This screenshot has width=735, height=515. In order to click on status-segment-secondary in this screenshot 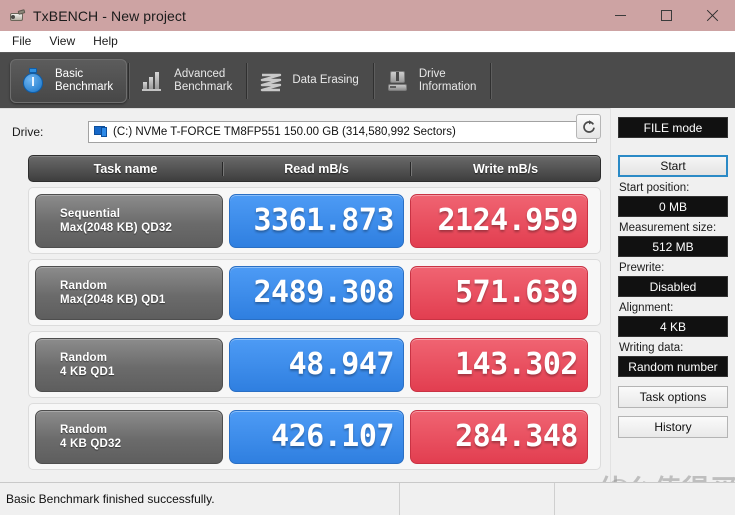, I will do `click(477, 498)`.